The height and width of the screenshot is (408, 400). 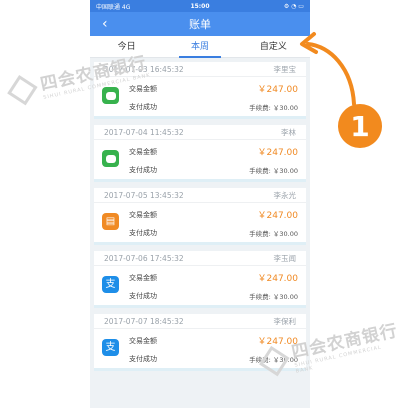 I want to click on card-header: 2017-07-07 18:45:32 李保利, so click(x=200, y=321).